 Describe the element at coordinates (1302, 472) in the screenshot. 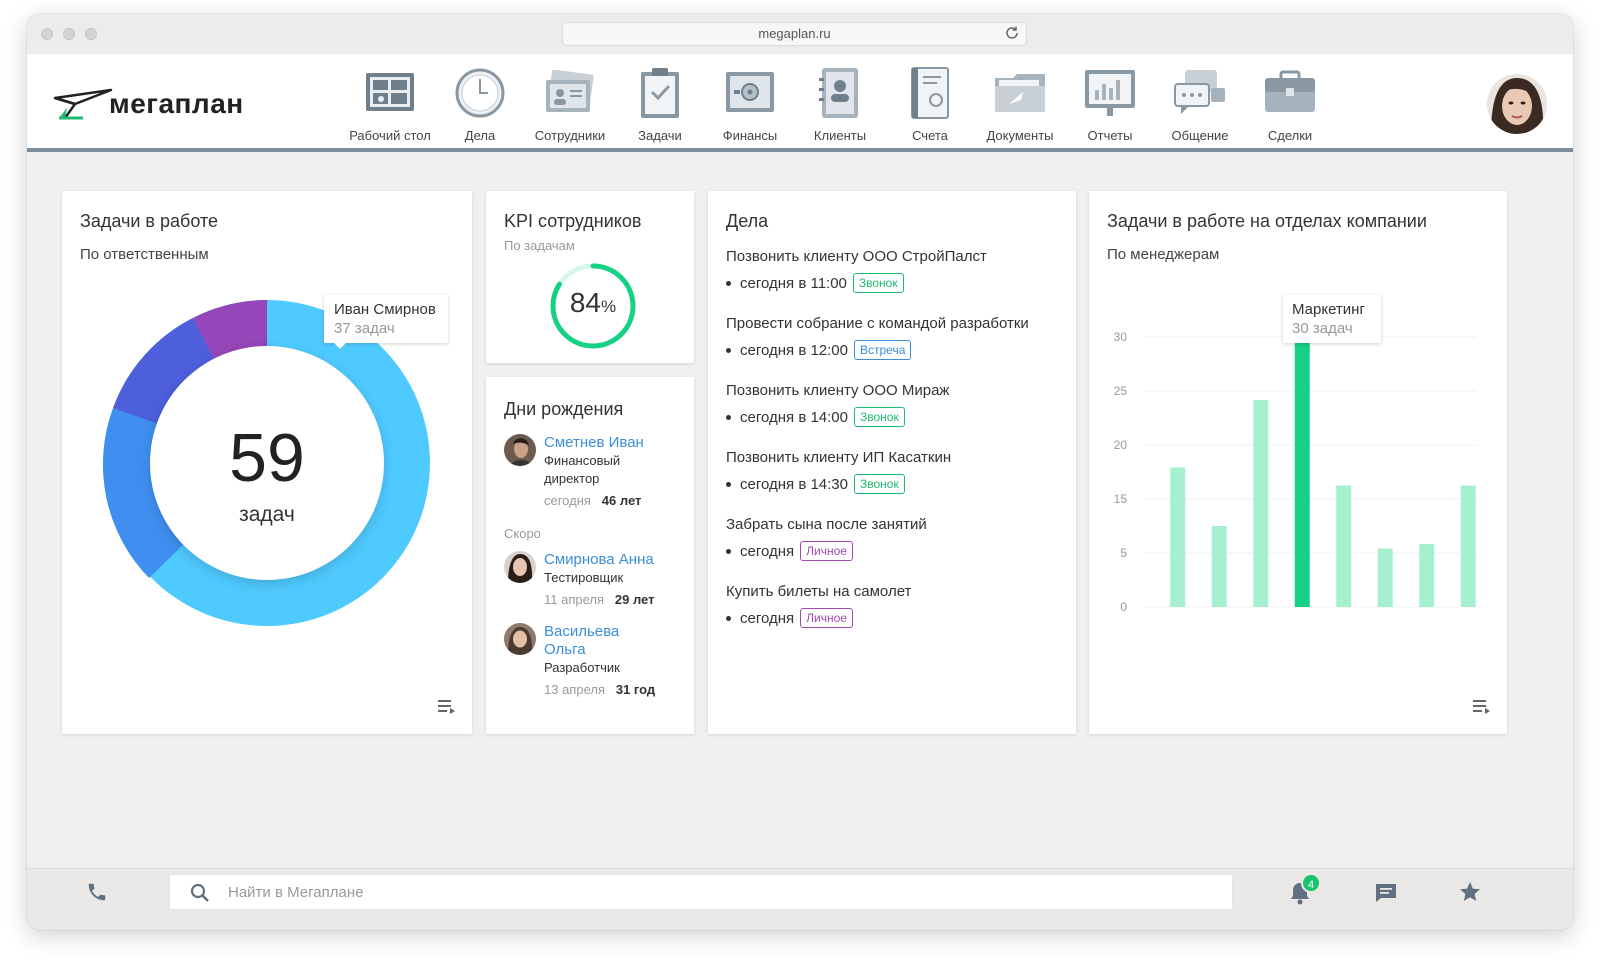

I see `bar-highlighted` at that location.